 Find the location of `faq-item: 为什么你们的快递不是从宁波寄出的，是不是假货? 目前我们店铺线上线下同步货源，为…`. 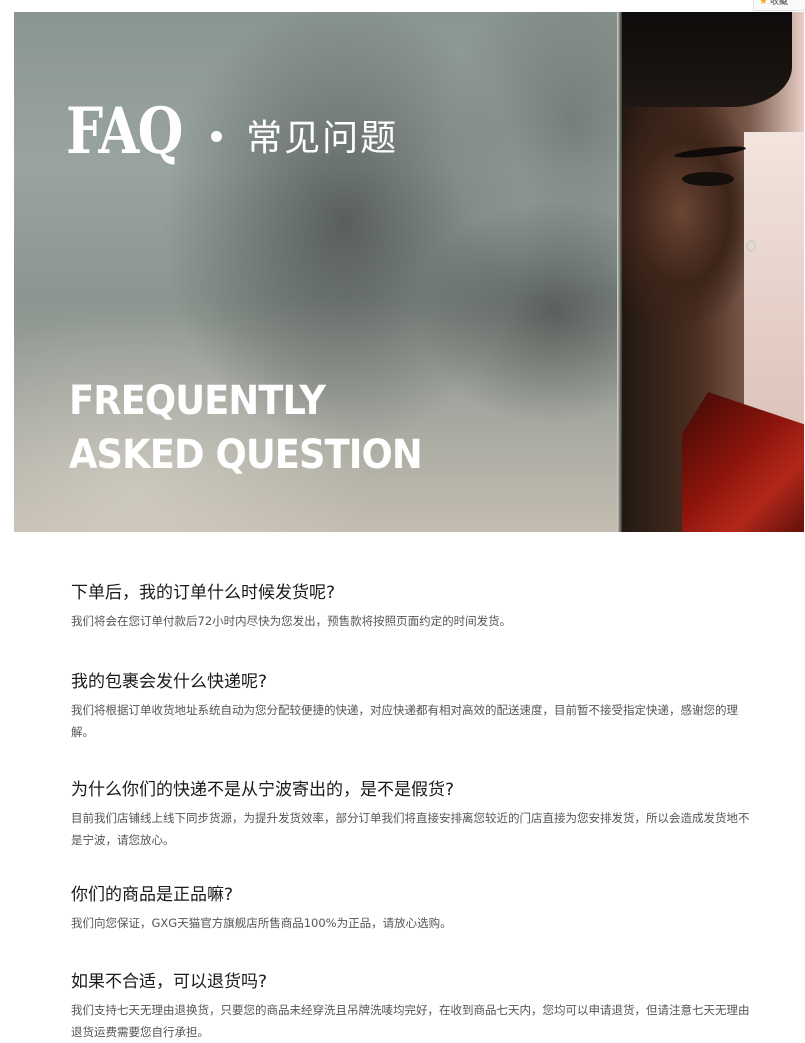

faq-item: 为什么你们的快递不是从宁波寄出的，是不是假货? 目前我们店铺线上线下同步货源，为… is located at coordinates (411, 814).